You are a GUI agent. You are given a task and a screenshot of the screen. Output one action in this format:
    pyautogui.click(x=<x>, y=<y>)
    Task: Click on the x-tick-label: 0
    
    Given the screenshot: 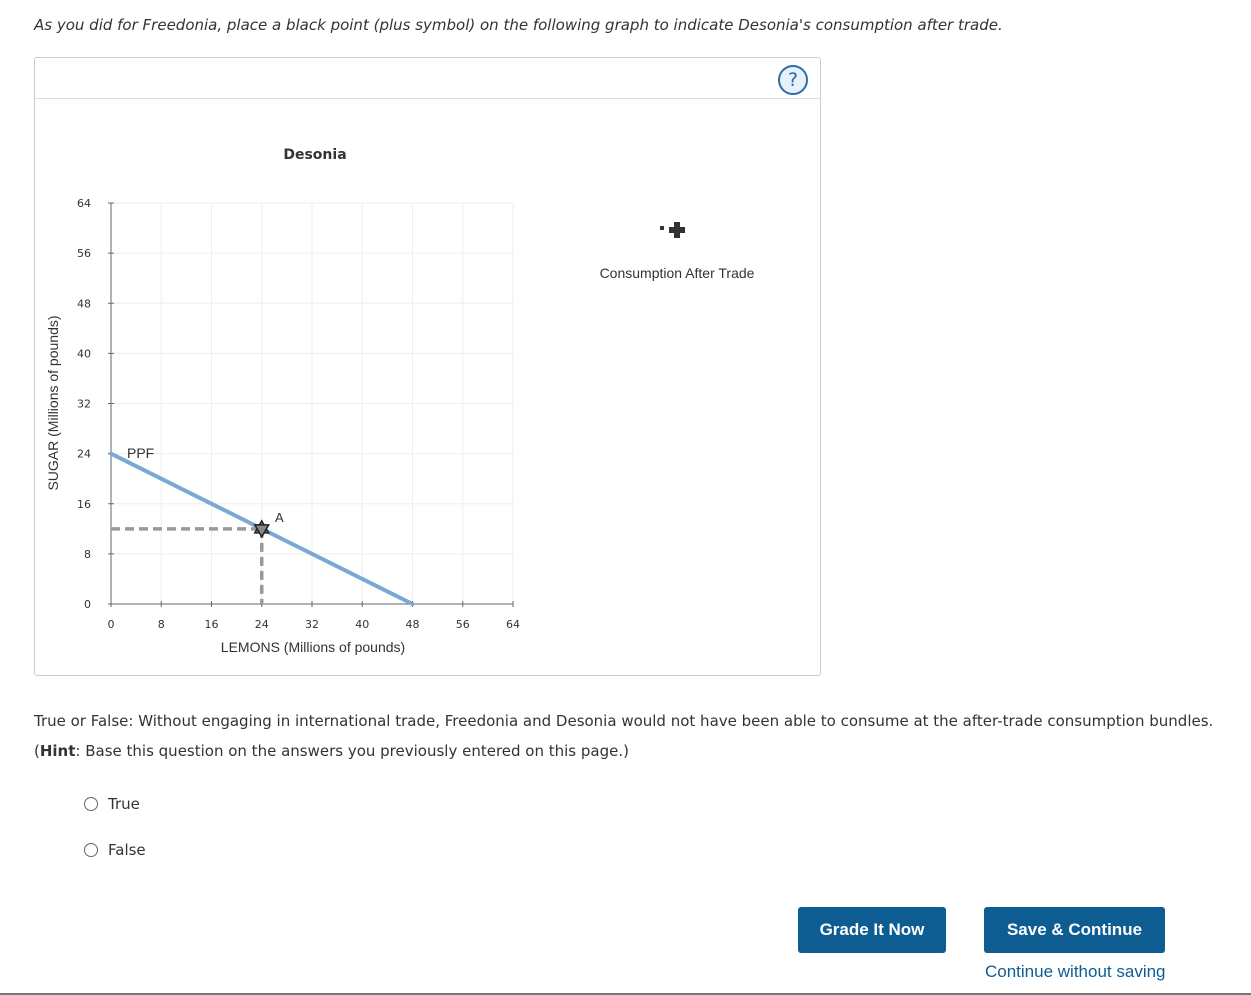 What is the action you would take?
    pyautogui.click(x=111, y=624)
    